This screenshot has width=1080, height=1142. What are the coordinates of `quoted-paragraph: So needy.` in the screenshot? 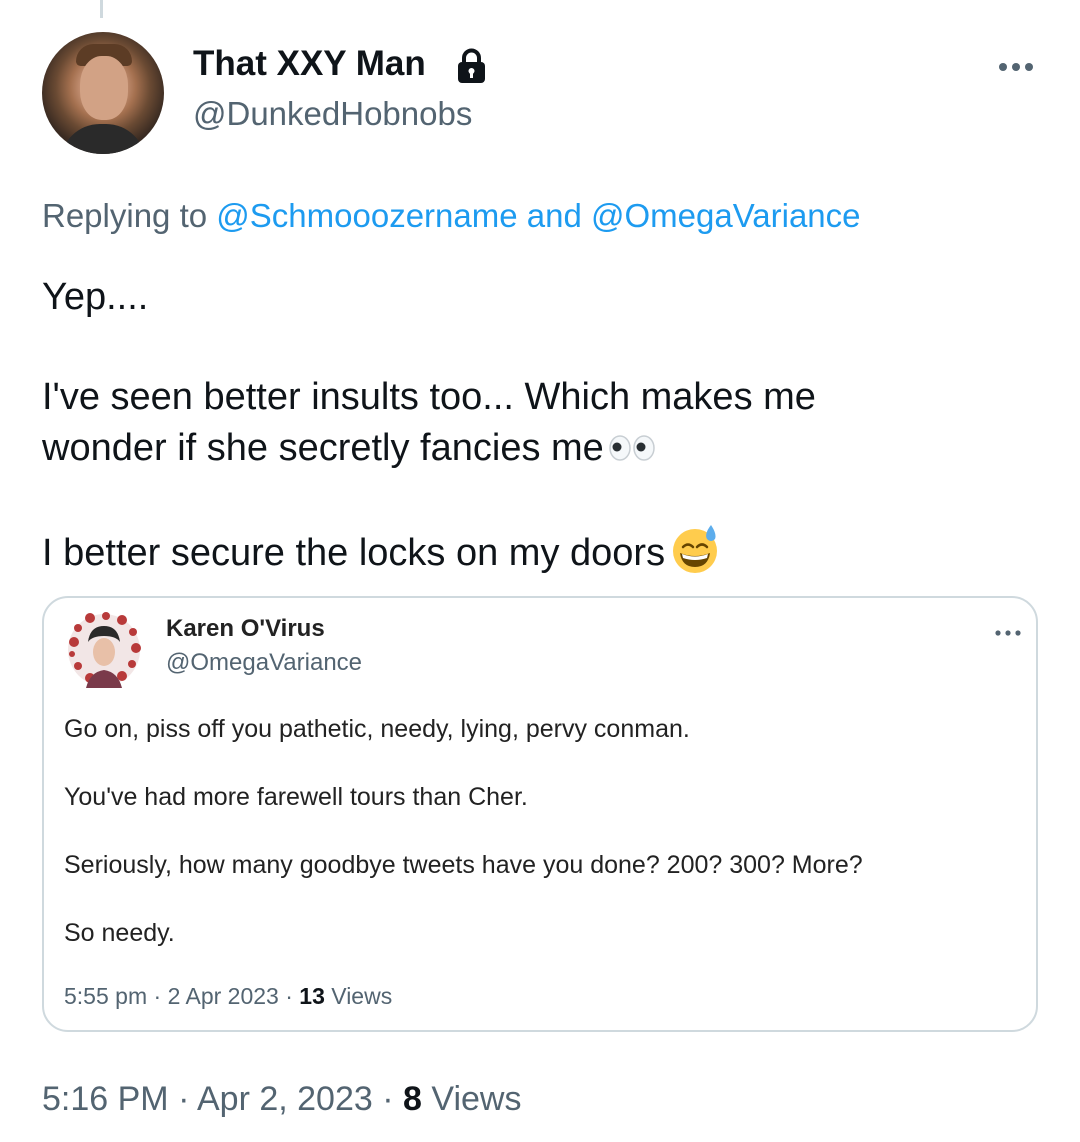 It's located at (119, 933).